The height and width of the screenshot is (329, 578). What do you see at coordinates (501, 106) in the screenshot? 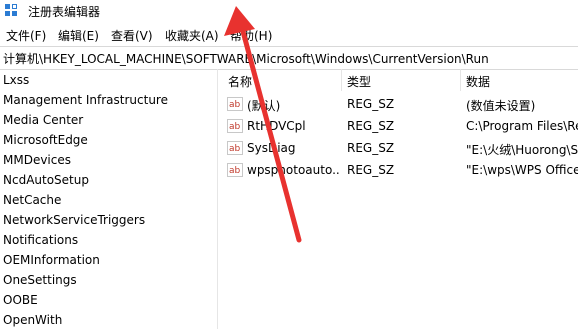
I see `value-data: (数值未设置)` at bounding box center [501, 106].